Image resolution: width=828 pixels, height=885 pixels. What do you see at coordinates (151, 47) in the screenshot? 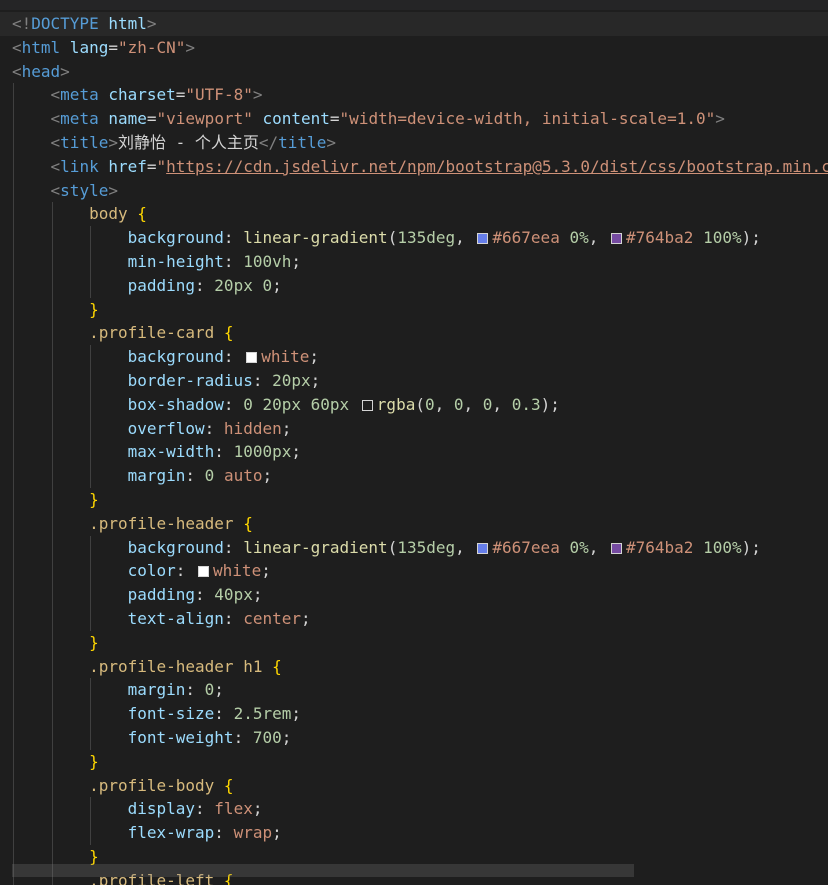
I see `code-token: "zh-CN"` at bounding box center [151, 47].